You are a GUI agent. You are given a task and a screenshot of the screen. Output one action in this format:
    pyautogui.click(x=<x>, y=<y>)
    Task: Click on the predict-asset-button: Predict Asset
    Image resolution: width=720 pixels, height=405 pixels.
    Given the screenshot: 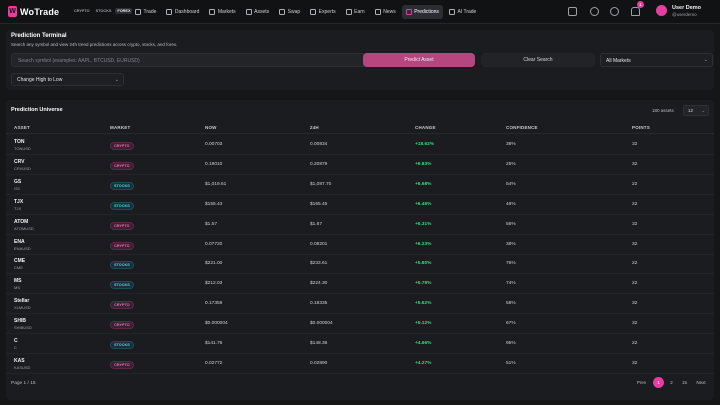 What is the action you would take?
    pyautogui.click(x=419, y=60)
    